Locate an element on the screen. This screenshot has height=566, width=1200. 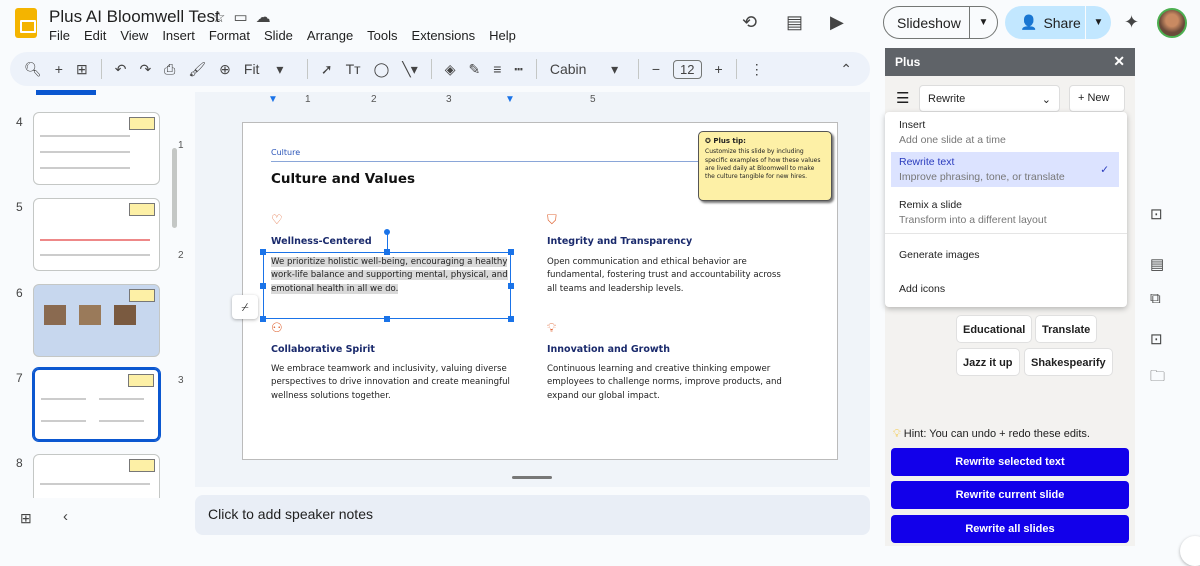
chip-translate: Translate is located at coordinates (1066, 329).